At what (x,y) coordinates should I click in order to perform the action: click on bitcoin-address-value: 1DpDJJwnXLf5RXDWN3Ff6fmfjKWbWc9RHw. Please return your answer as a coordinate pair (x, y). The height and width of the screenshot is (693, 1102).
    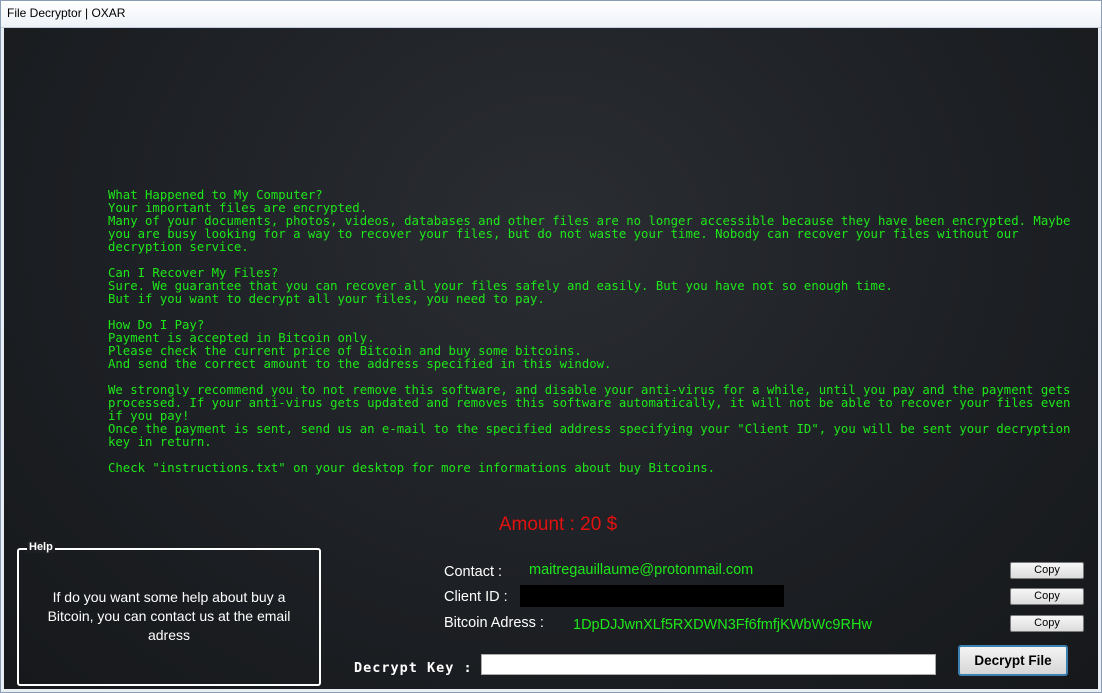
    Looking at the image, I should click on (722, 625).